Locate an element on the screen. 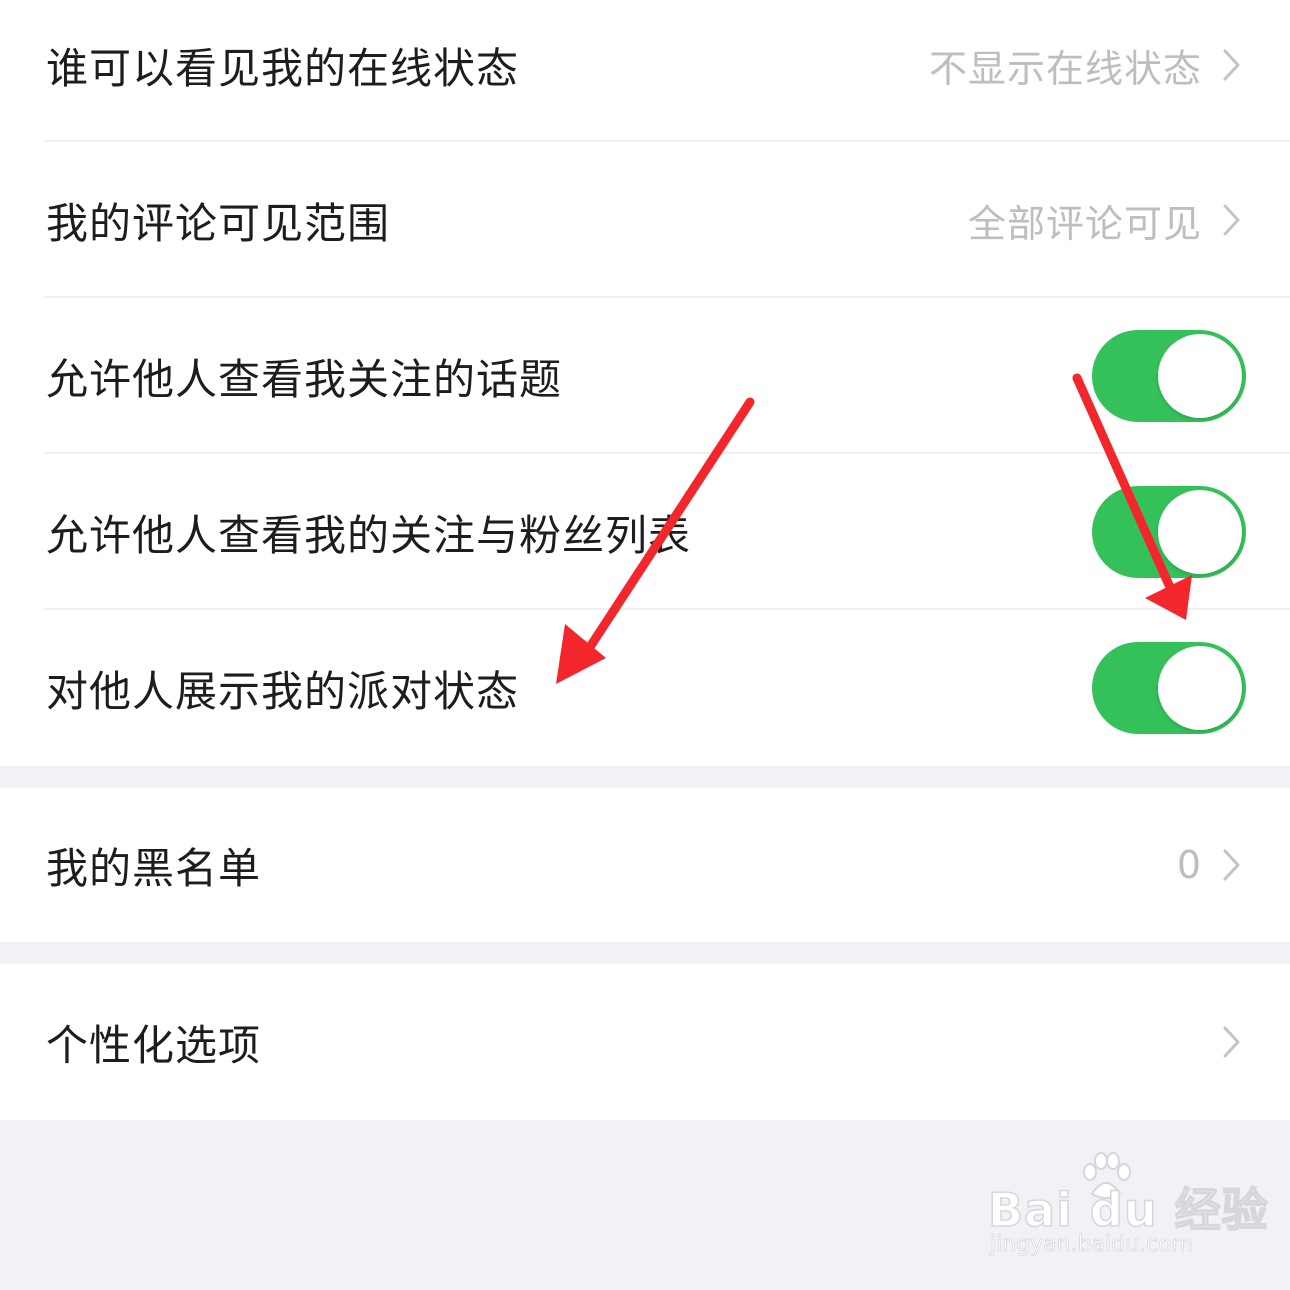 The height and width of the screenshot is (1290, 1290). blacklist-row: 我的黑名单 0 is located at coordinates (645, 865).